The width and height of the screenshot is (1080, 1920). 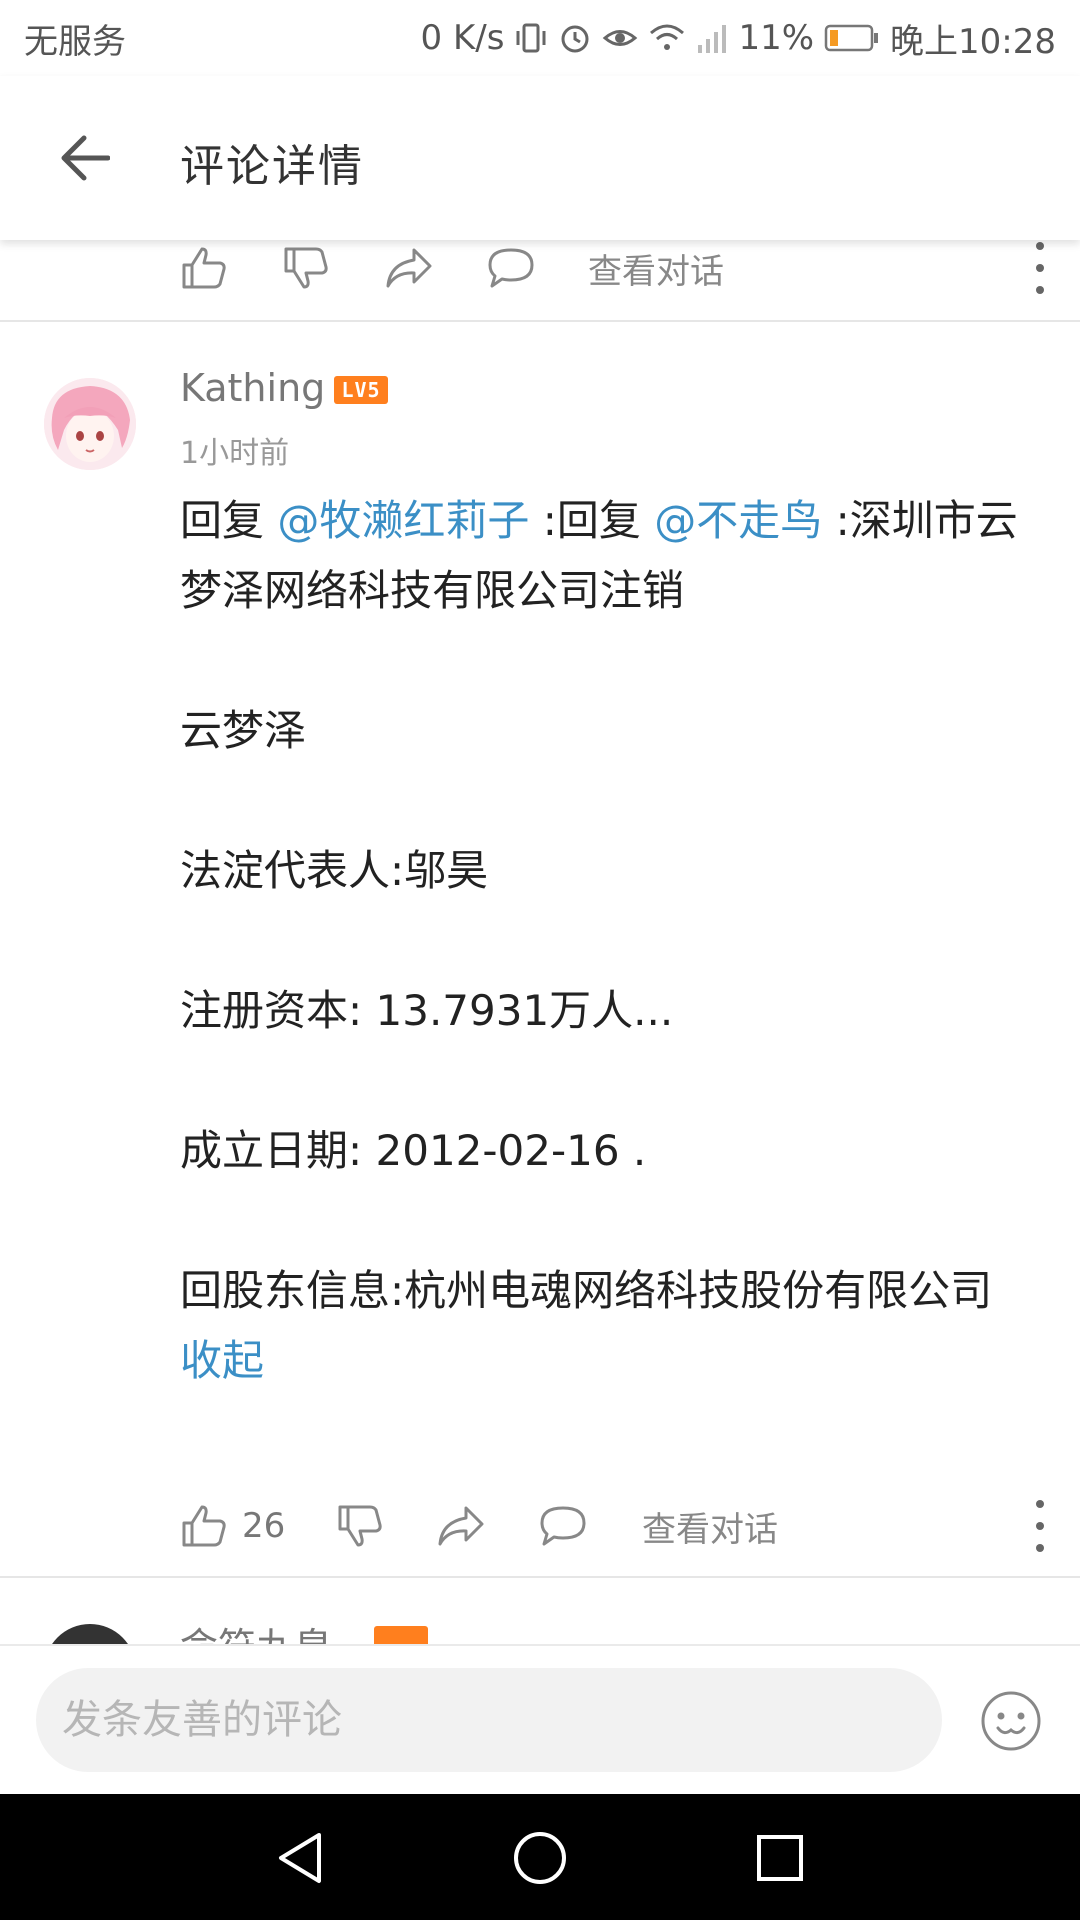 What do you see at coordinates (413, 1150) in the screenshot?
I see `comment-line: 成立日期: 2012-02-16 .` at bounding box center [413, 1150].